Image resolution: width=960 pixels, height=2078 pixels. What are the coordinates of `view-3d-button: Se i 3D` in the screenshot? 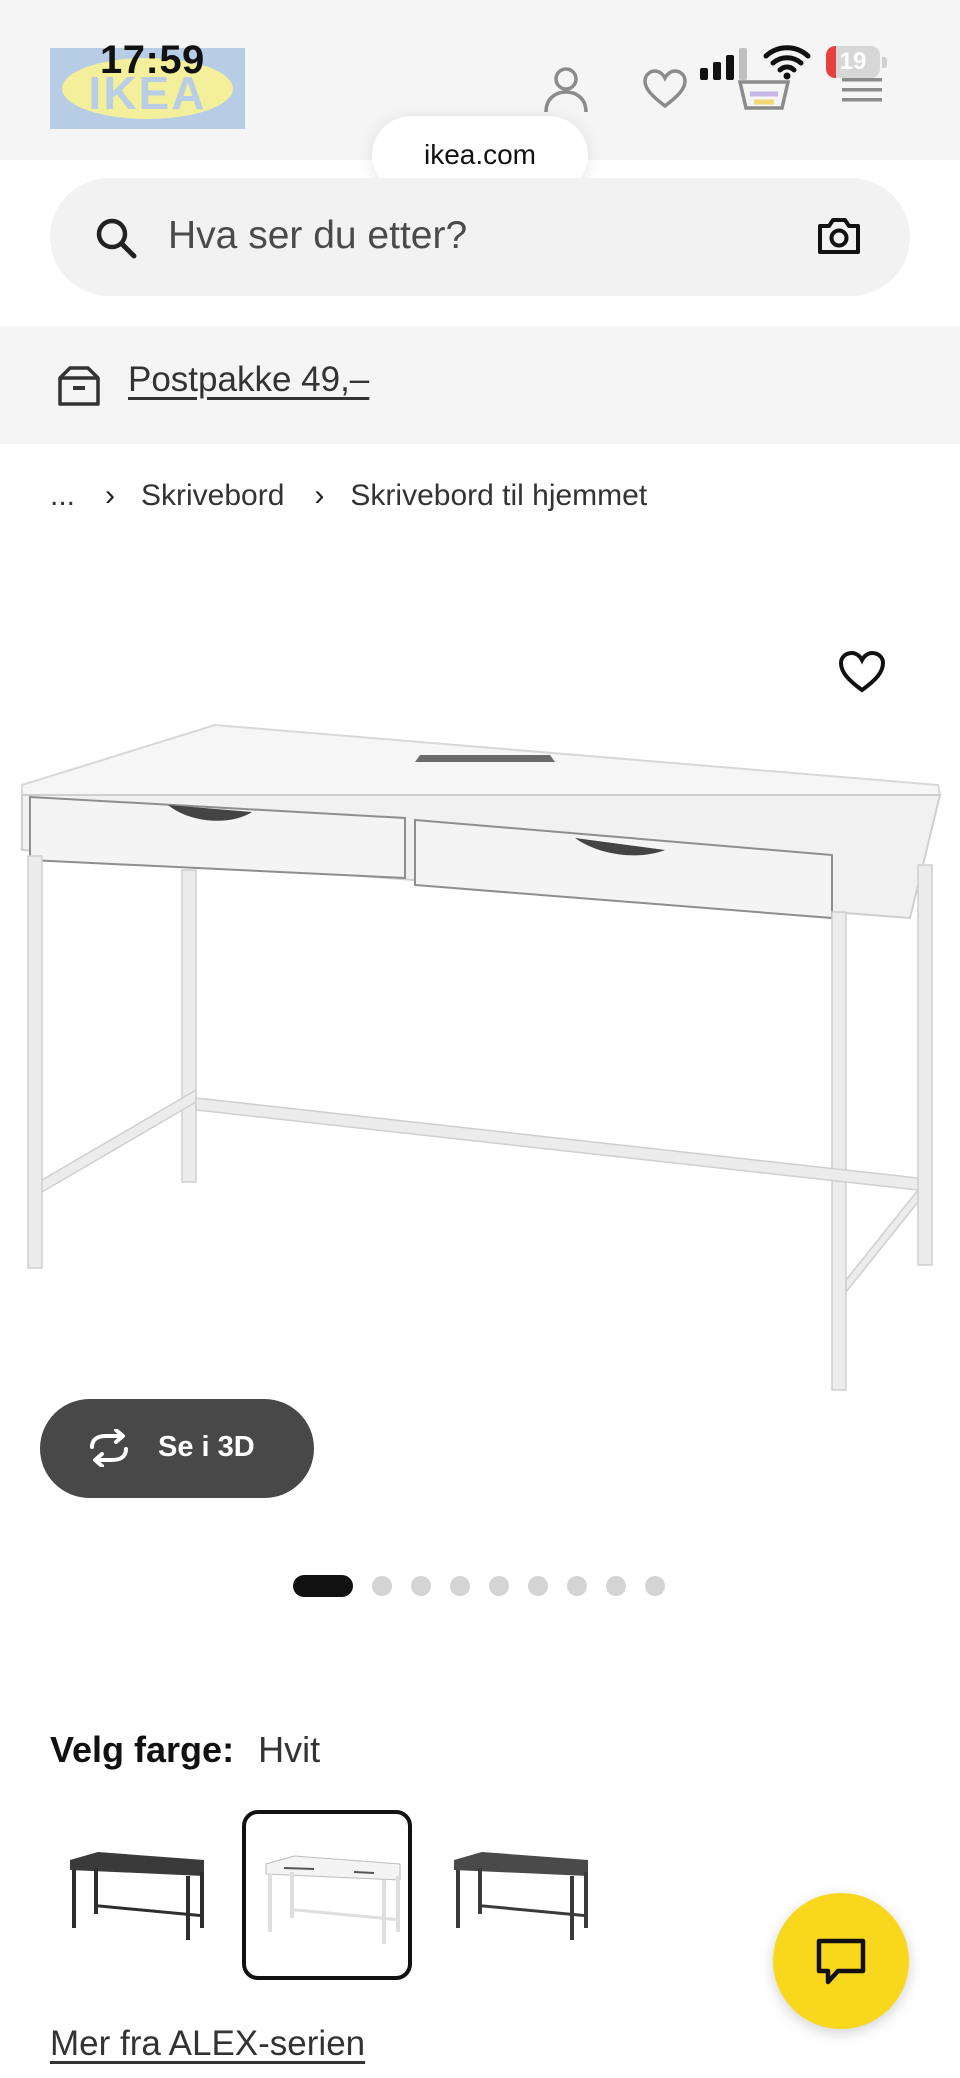 It's located at (177, 1448).